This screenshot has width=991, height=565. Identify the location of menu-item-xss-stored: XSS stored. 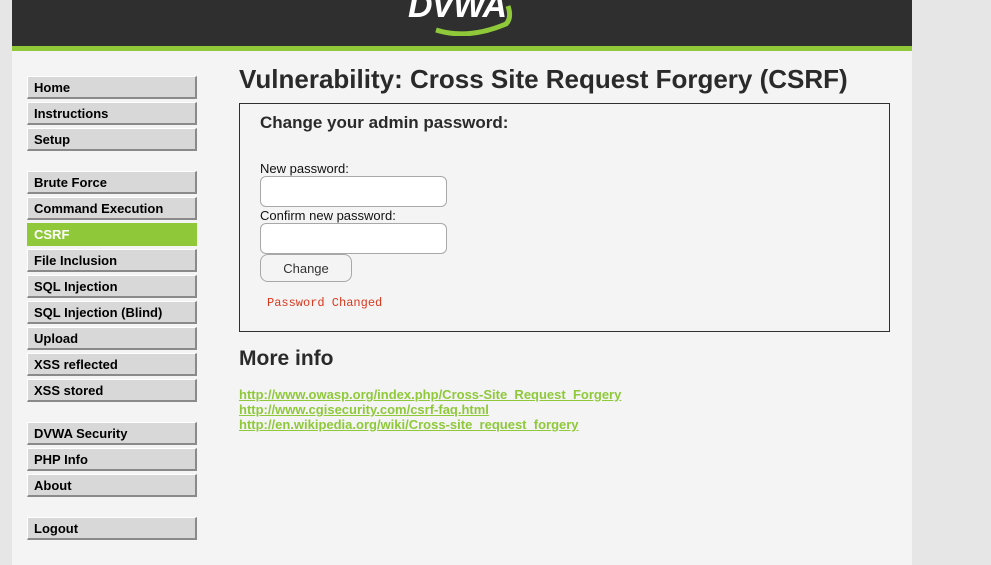
(112, 390).